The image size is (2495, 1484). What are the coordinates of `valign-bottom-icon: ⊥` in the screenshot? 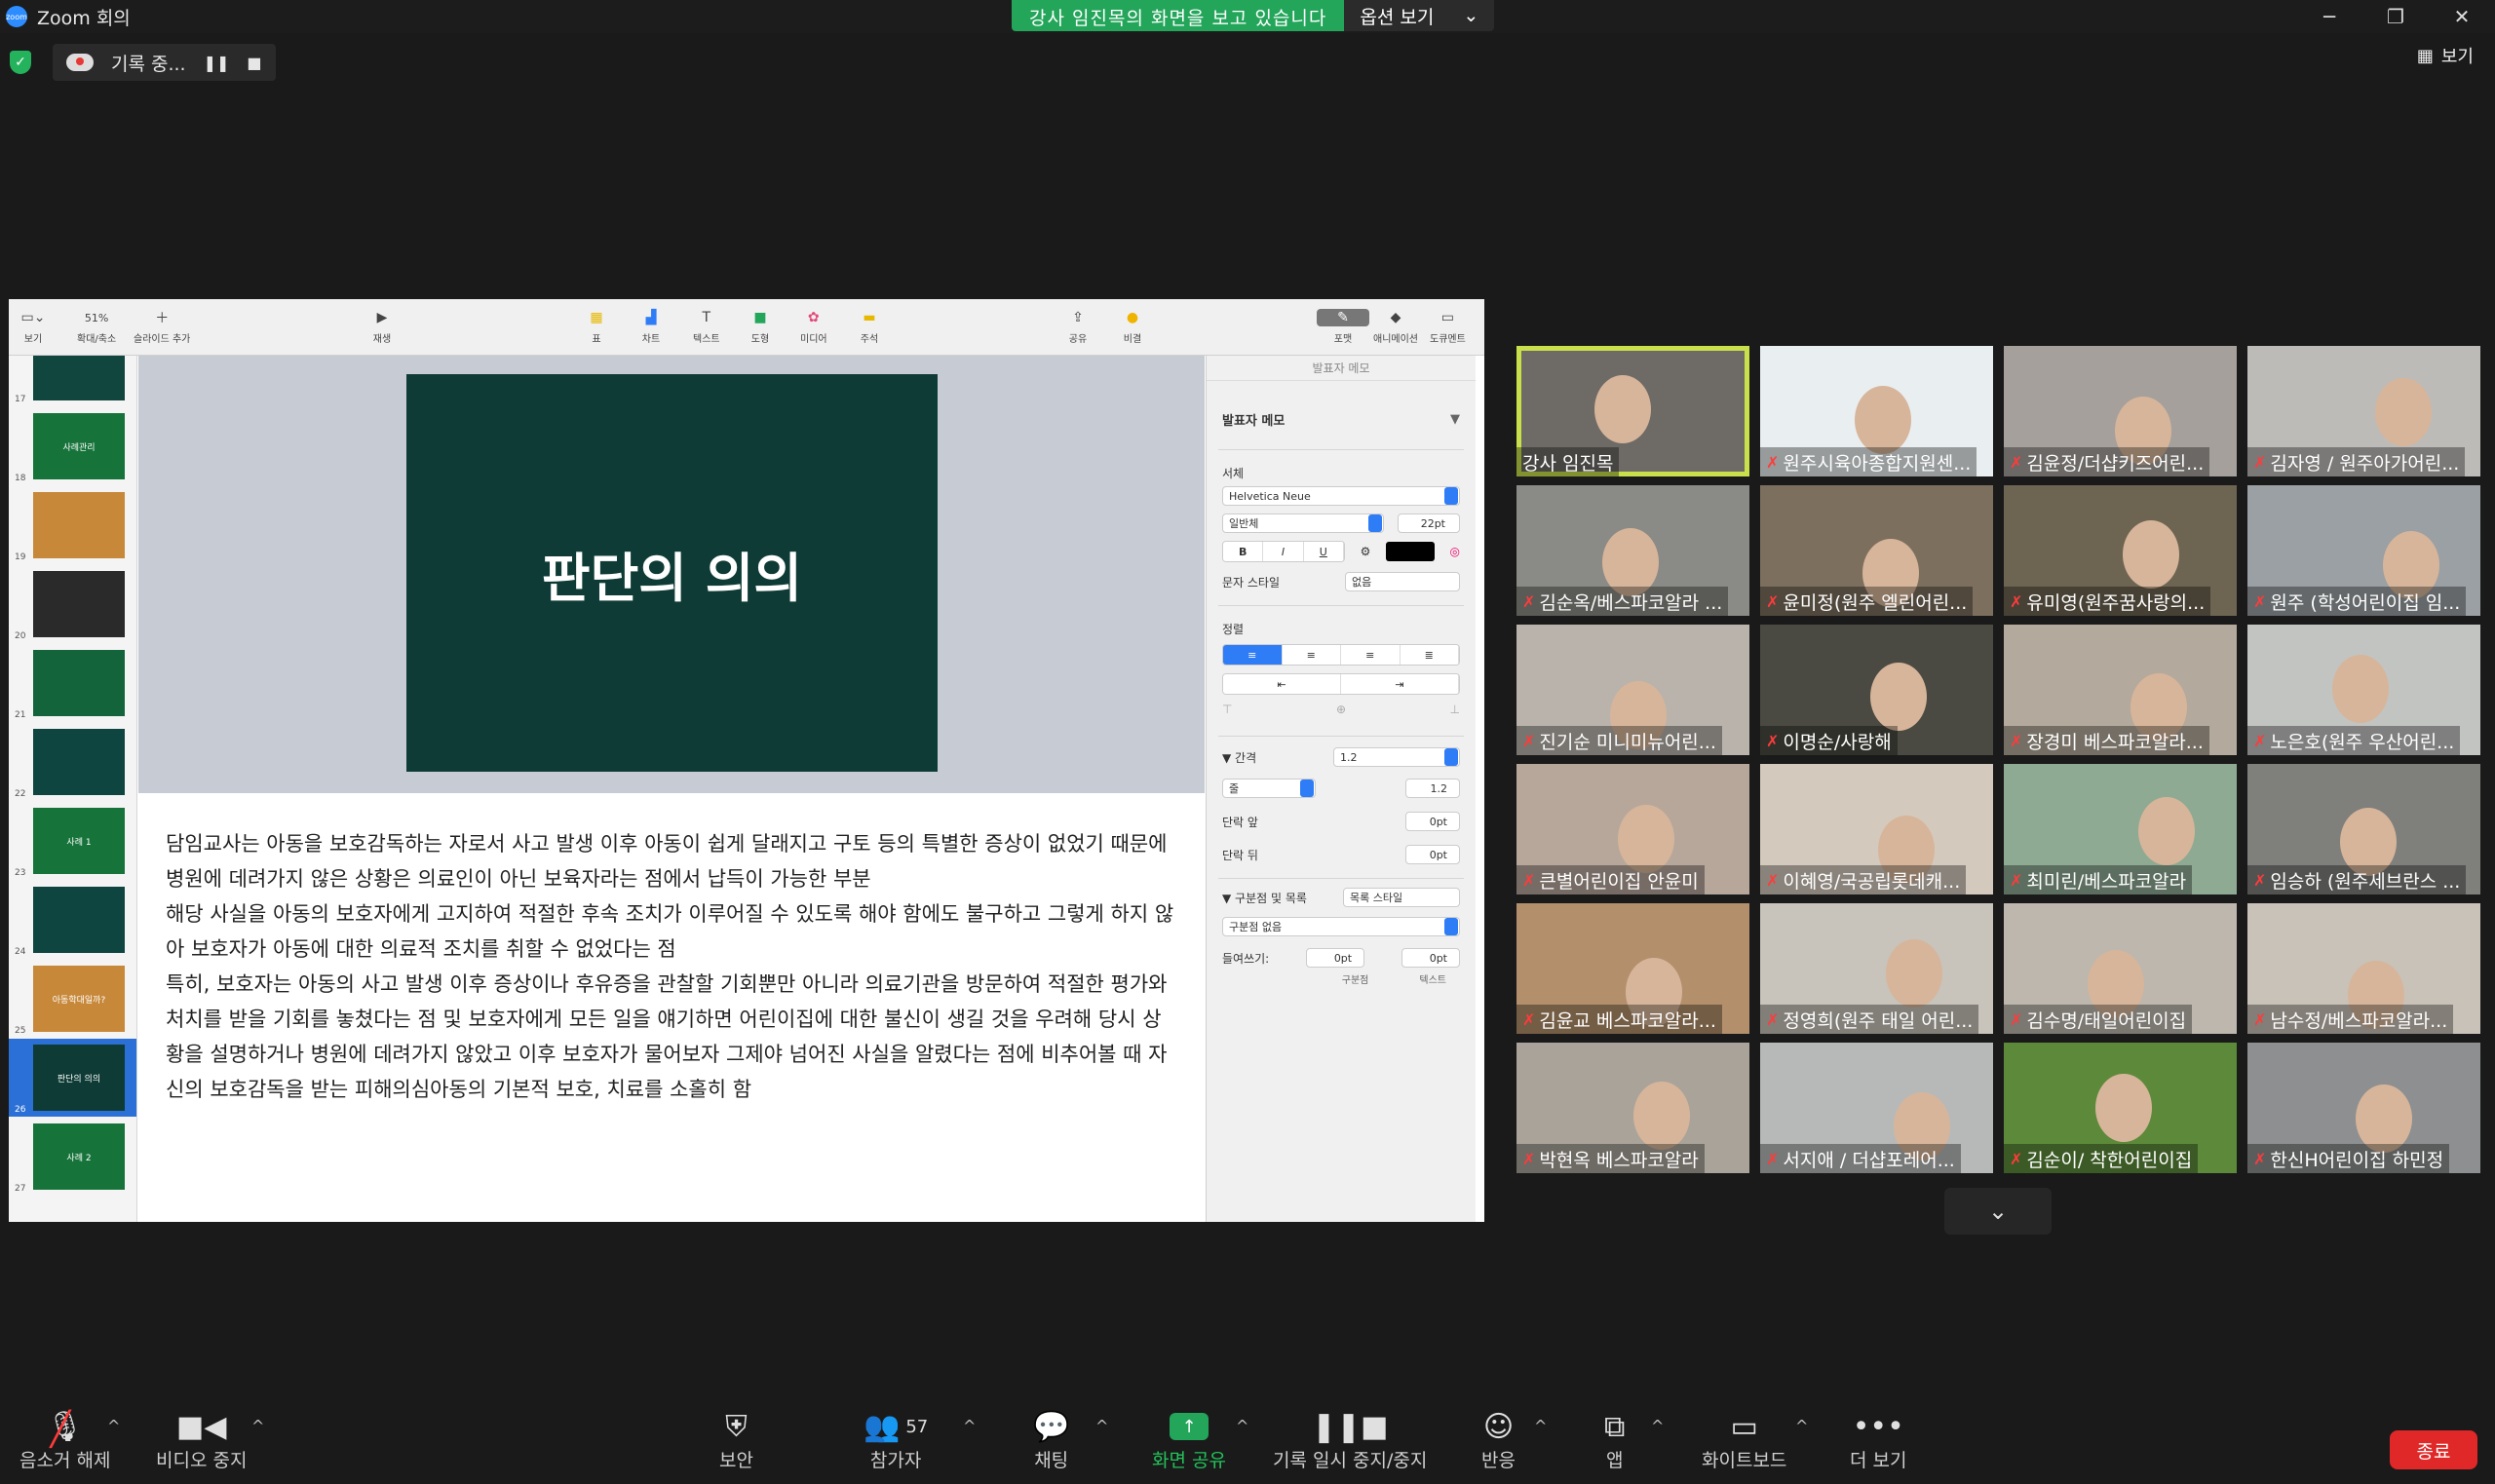 It's located at (1455, 709).